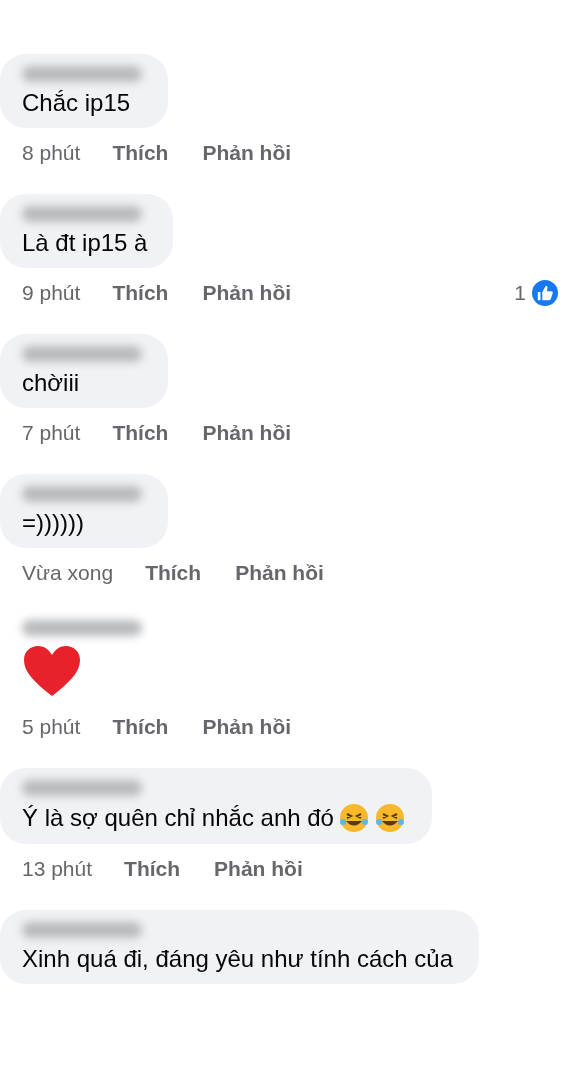 Image resolution: width=580 pixels, height=1086 pixels. What do you see at coordinates (52, 671) in the screenshot?
I see `heart-icon` at bounding box center [52, 671].